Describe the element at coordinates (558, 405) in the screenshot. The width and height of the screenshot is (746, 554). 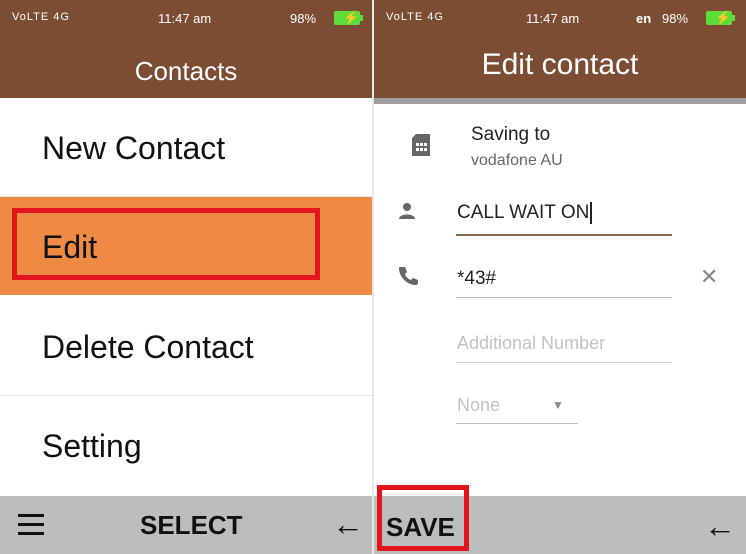
I see `dropdown-arrow-icon: ▼` at that location.